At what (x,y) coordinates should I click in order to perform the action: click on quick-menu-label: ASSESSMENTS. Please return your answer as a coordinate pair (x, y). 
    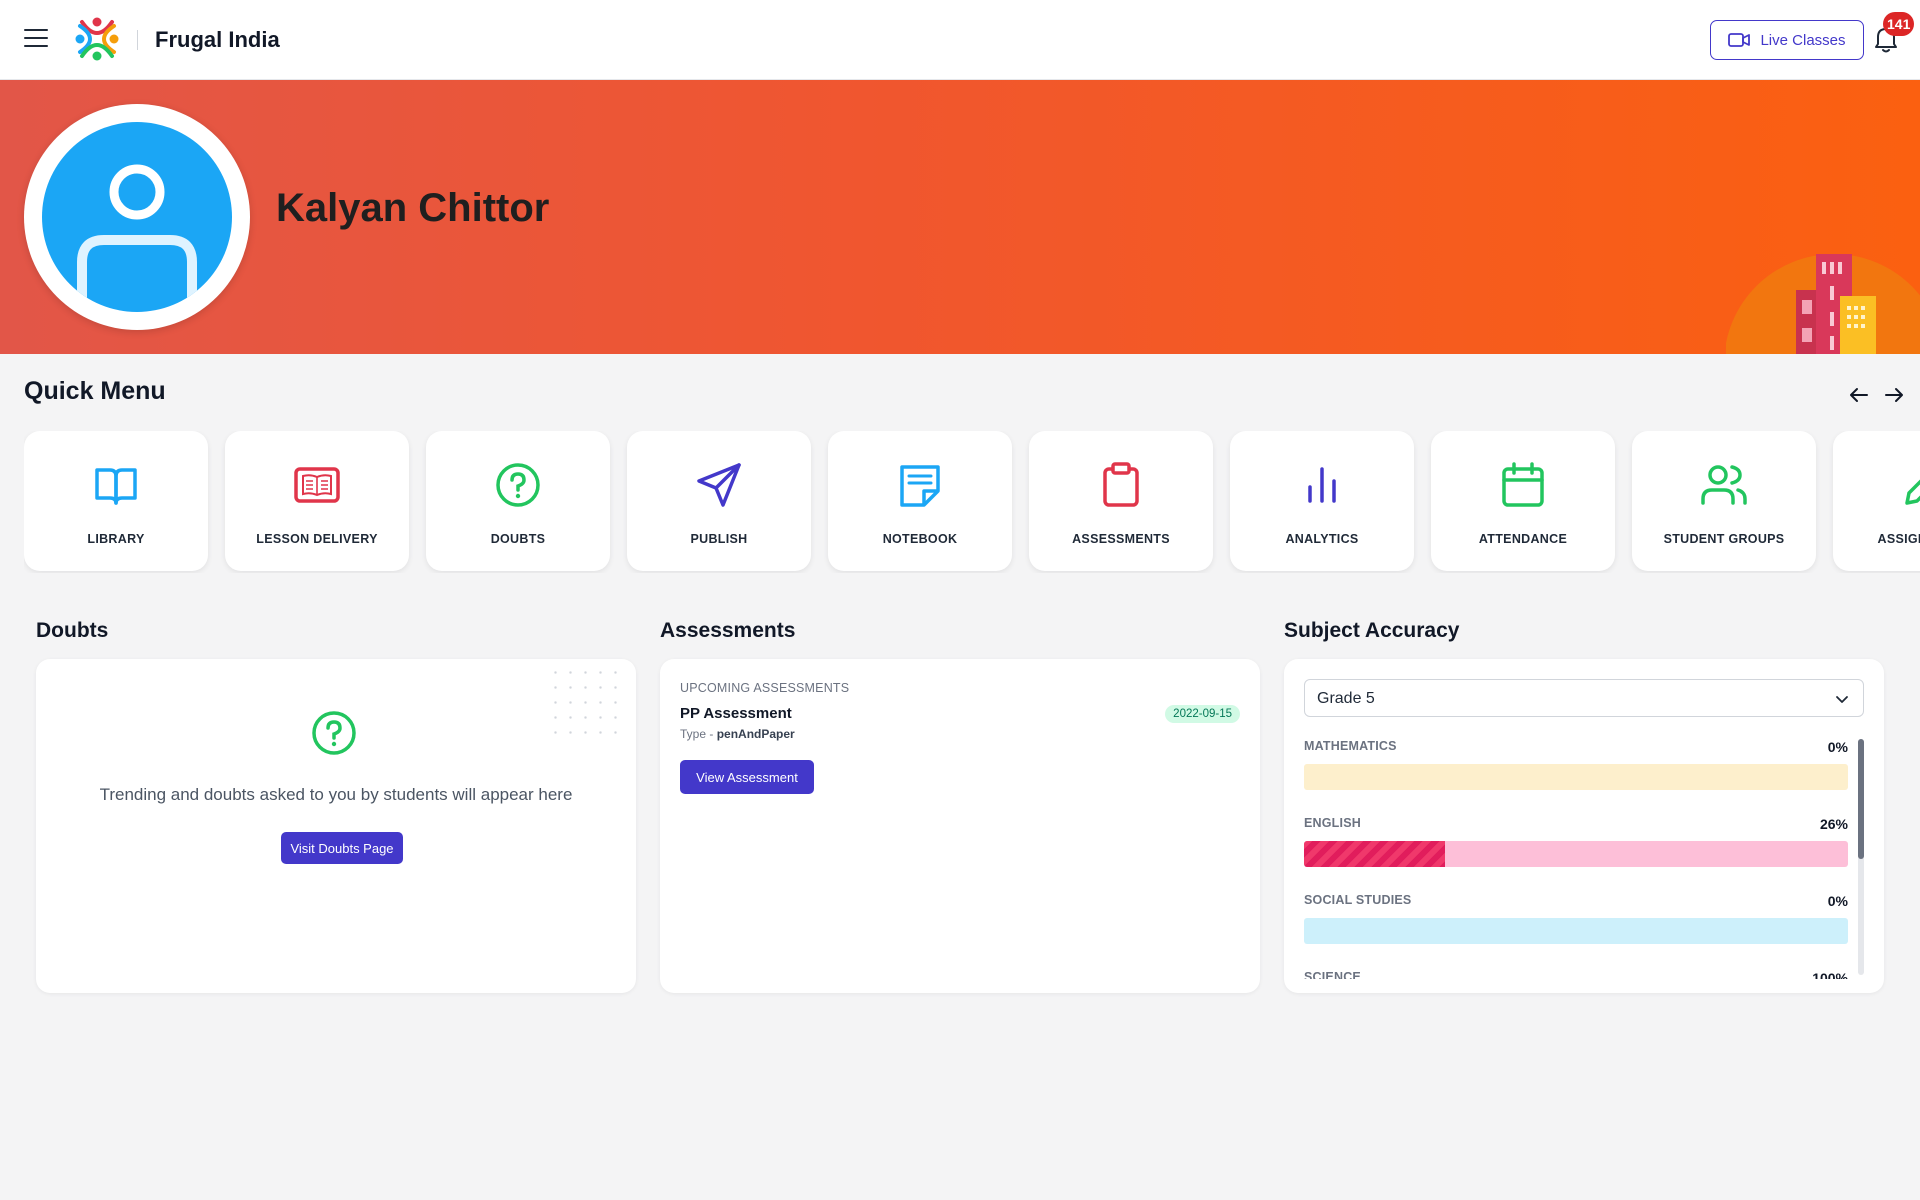
    Looking at the image, I should click on (1121, 539).